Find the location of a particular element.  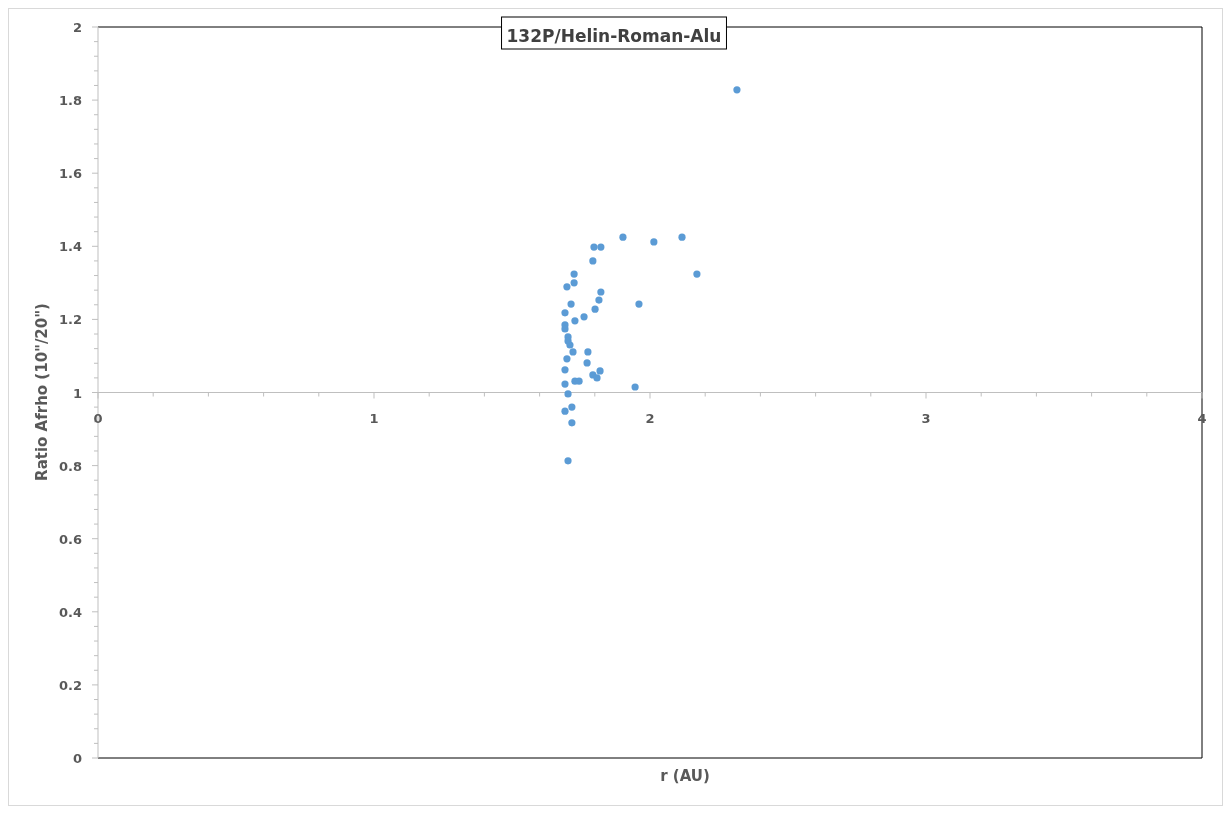

axis-tick-label: 3 is located at coordinates (926, 418).